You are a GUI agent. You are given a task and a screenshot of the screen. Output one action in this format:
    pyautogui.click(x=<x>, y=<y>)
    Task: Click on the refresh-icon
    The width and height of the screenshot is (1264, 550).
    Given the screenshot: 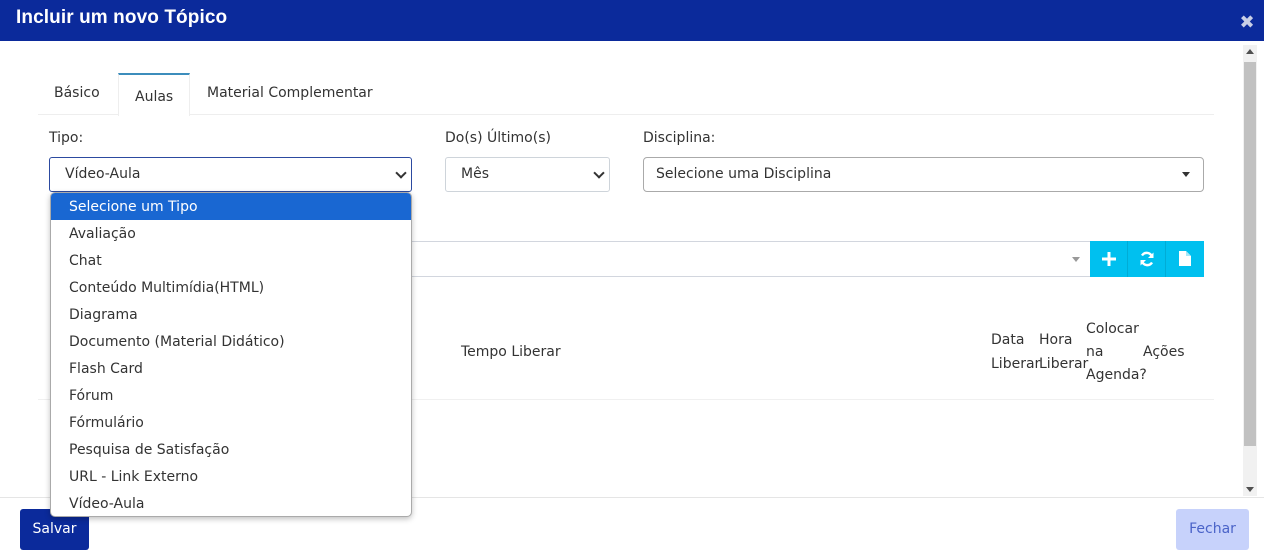 What is the action you would take?
    pyautogui.click(x=1146, y=259)
    